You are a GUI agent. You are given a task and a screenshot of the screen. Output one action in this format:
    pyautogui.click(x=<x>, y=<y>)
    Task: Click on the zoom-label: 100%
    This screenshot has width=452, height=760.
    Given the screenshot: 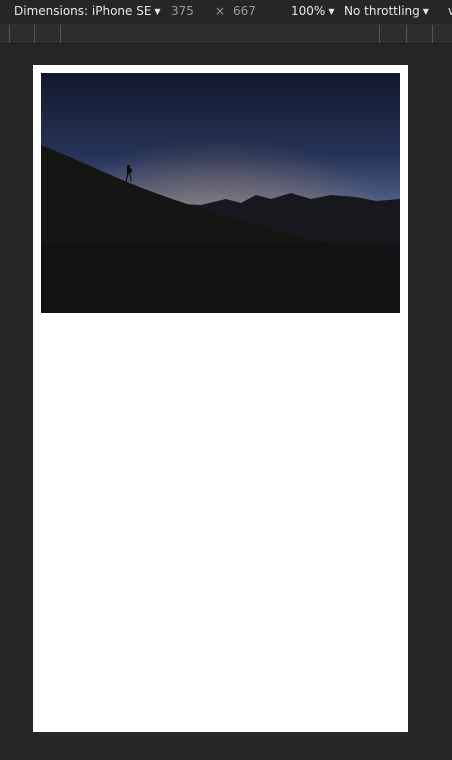 What is the action you would take?
    pyautogui.click(x=308, y=11)
    